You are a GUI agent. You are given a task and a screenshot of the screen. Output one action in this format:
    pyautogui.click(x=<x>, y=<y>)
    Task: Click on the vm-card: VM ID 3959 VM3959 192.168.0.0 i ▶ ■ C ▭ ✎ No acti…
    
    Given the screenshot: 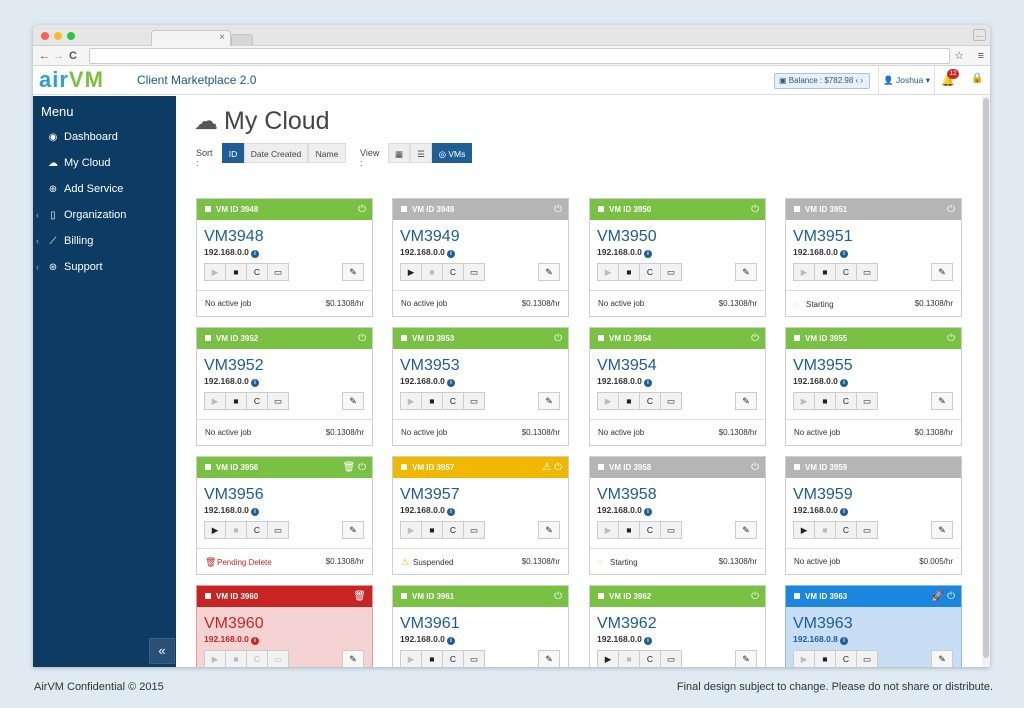 What is the action you would take?
    pyautogui.click(x=873, y=515)
    